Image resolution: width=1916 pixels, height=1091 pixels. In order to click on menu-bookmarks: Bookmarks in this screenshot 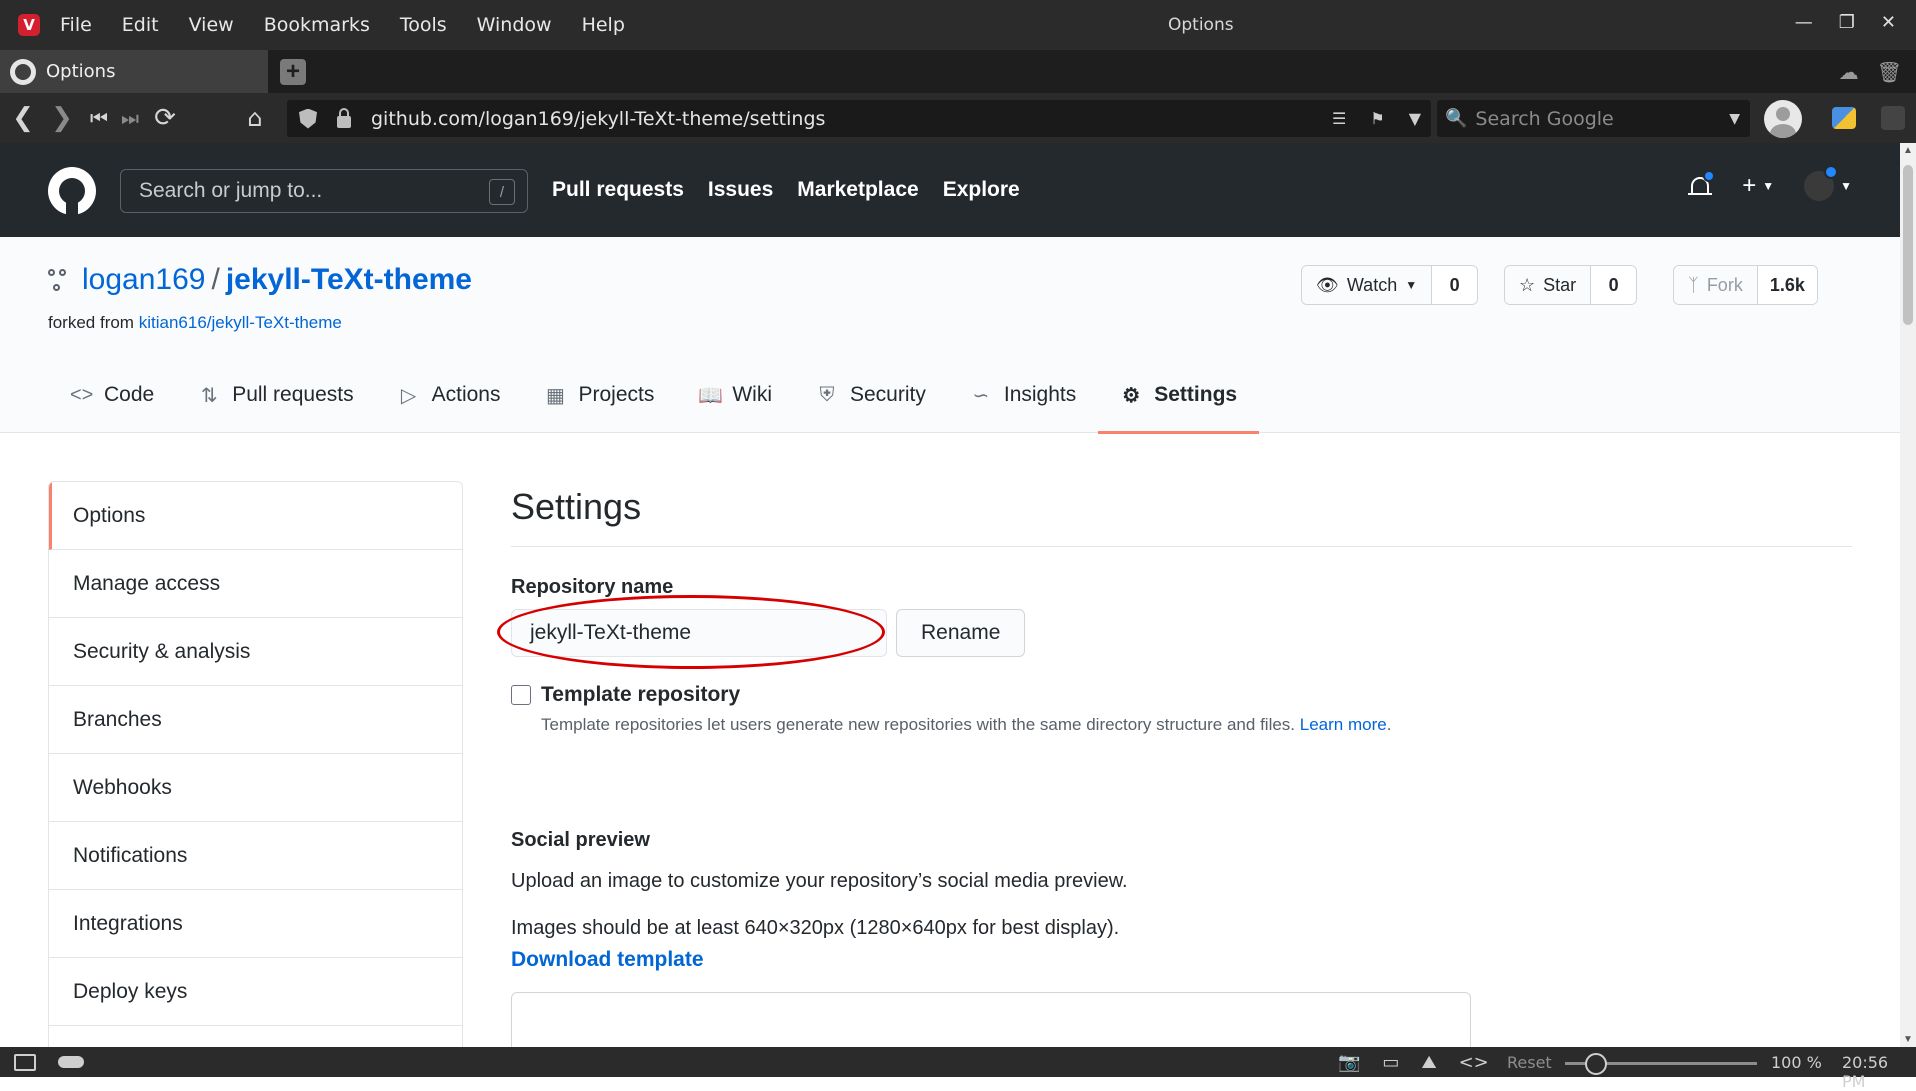, I will do `click(317, 25)`.